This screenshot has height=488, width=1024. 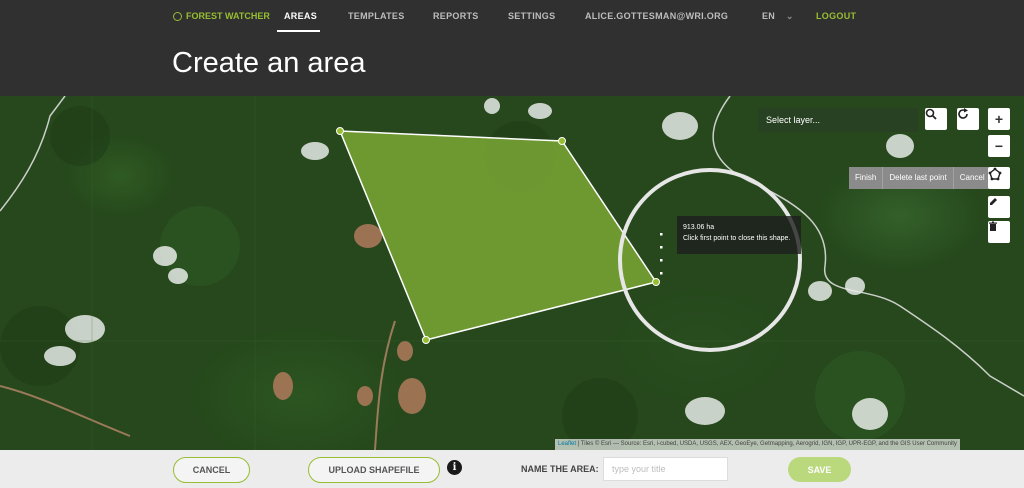 I want to click on edit-layer-button, so click(x=999, y=207).